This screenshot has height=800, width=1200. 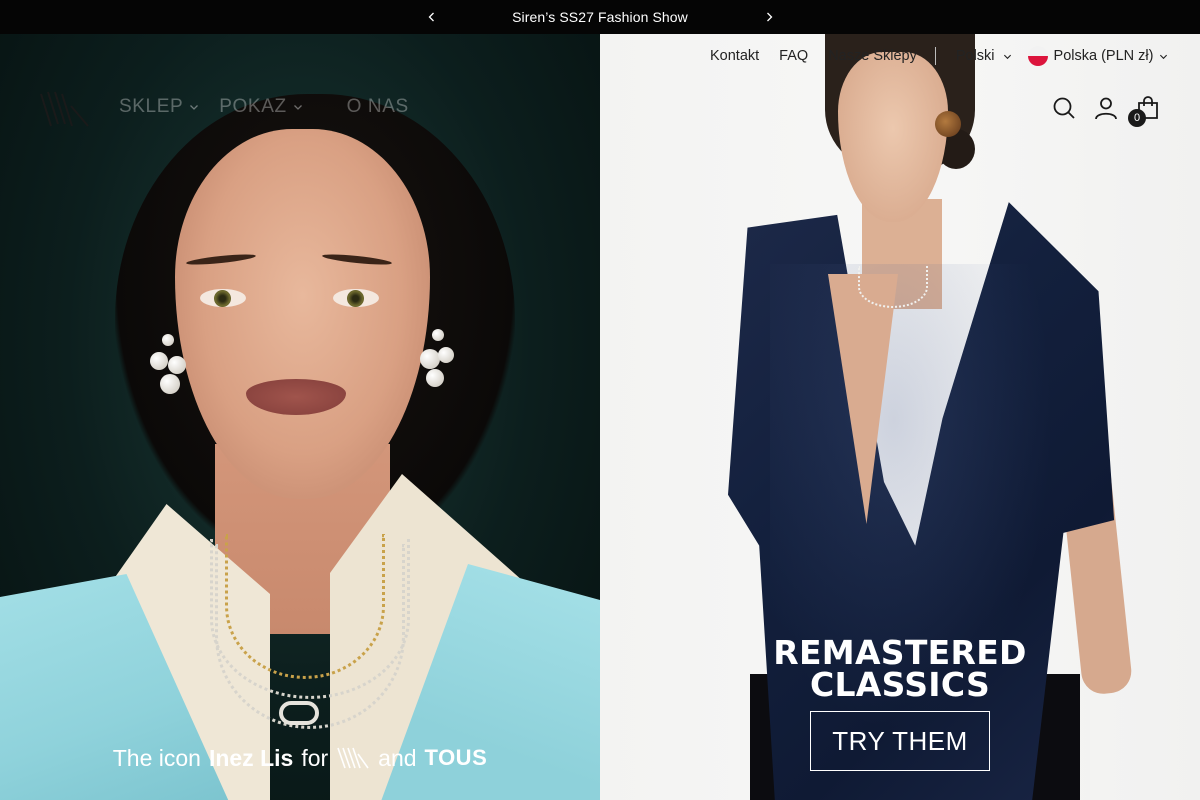 I want to click on language-selector: Polski, so click(x=984, y=56).